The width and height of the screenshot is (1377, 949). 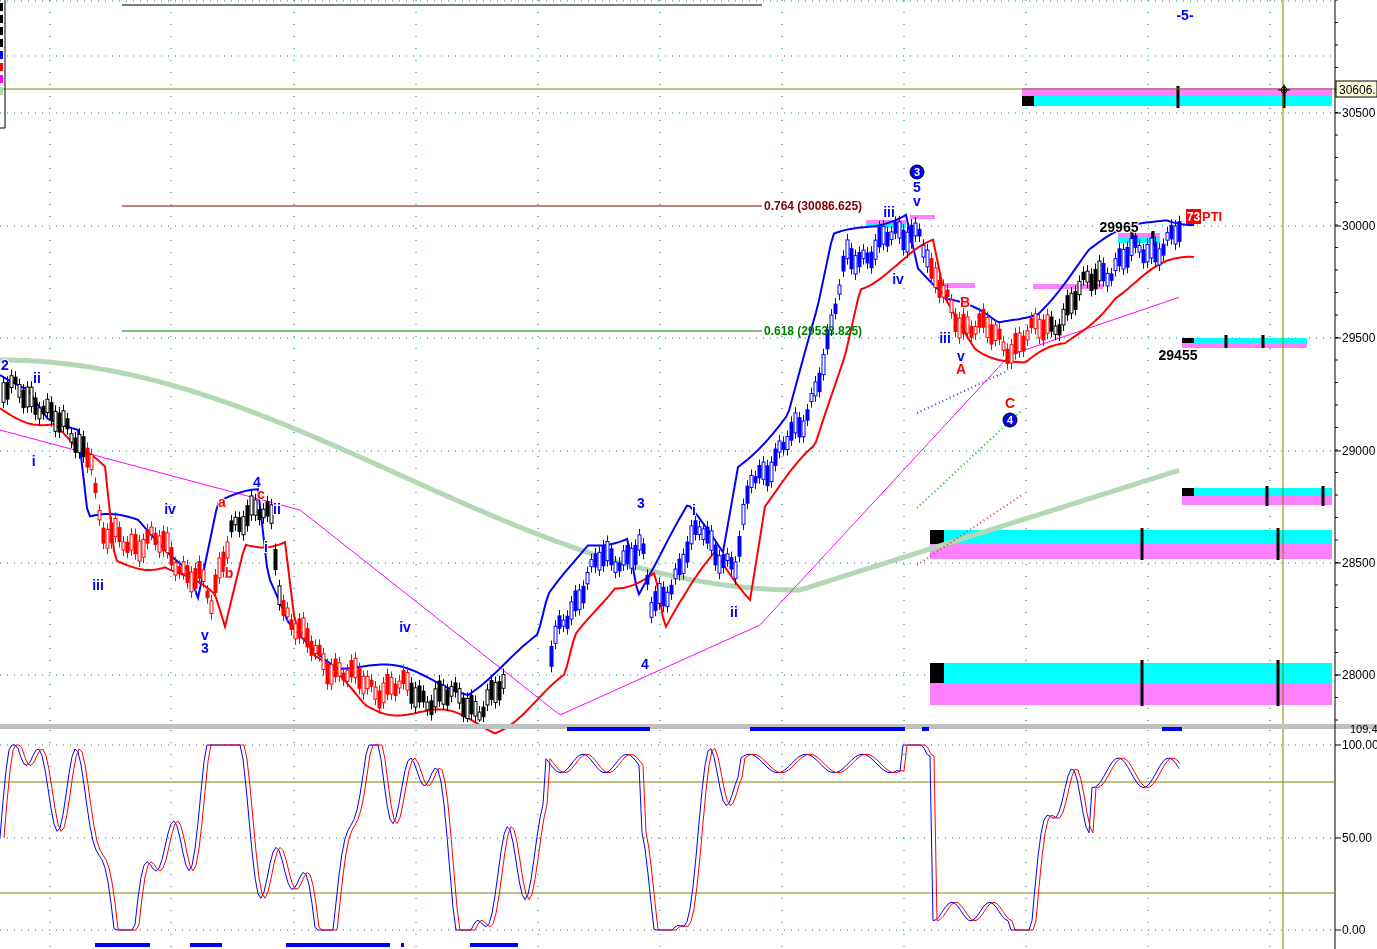 I want to click on wave-label: A, so click(x=961, y=369).